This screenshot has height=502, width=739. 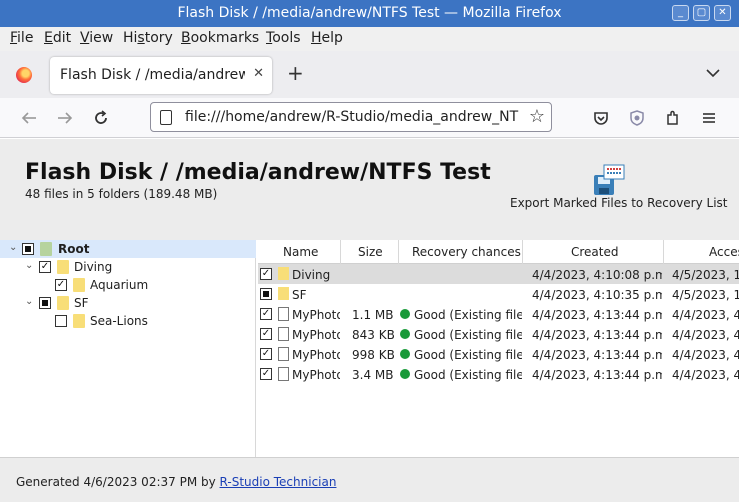 What do you see at coordinates (278, 482) in the screenshot?
I see `r-studio-link: R-Studio Technician` at bounding box center [278, 482].